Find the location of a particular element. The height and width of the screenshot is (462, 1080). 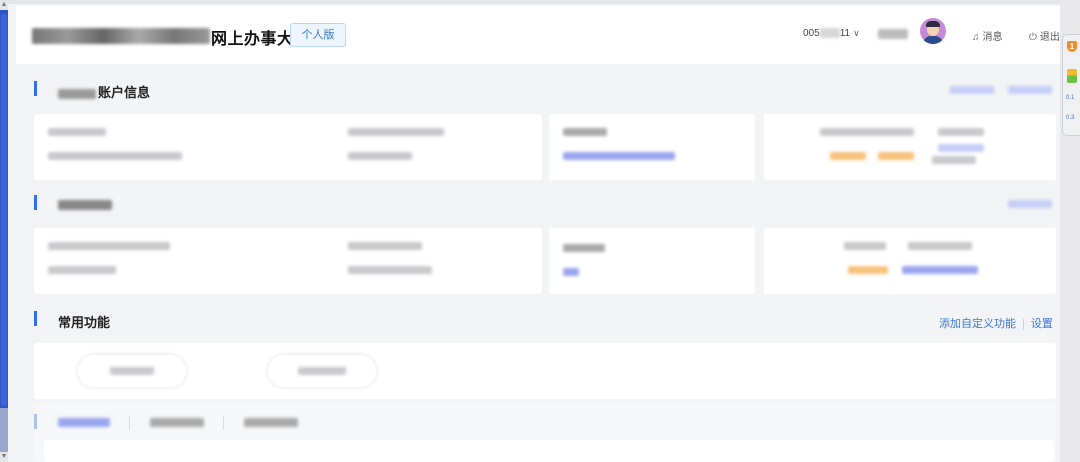

top-border is located at coordinates (544, 2).